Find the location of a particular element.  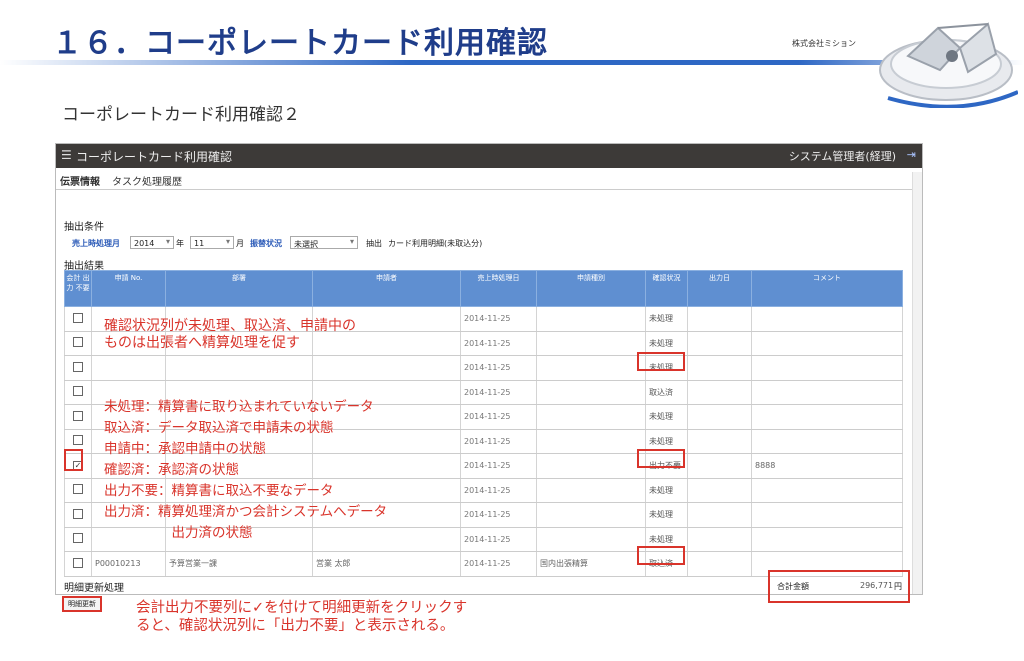

checkbox-highlight is located at coordinates (73, 460).